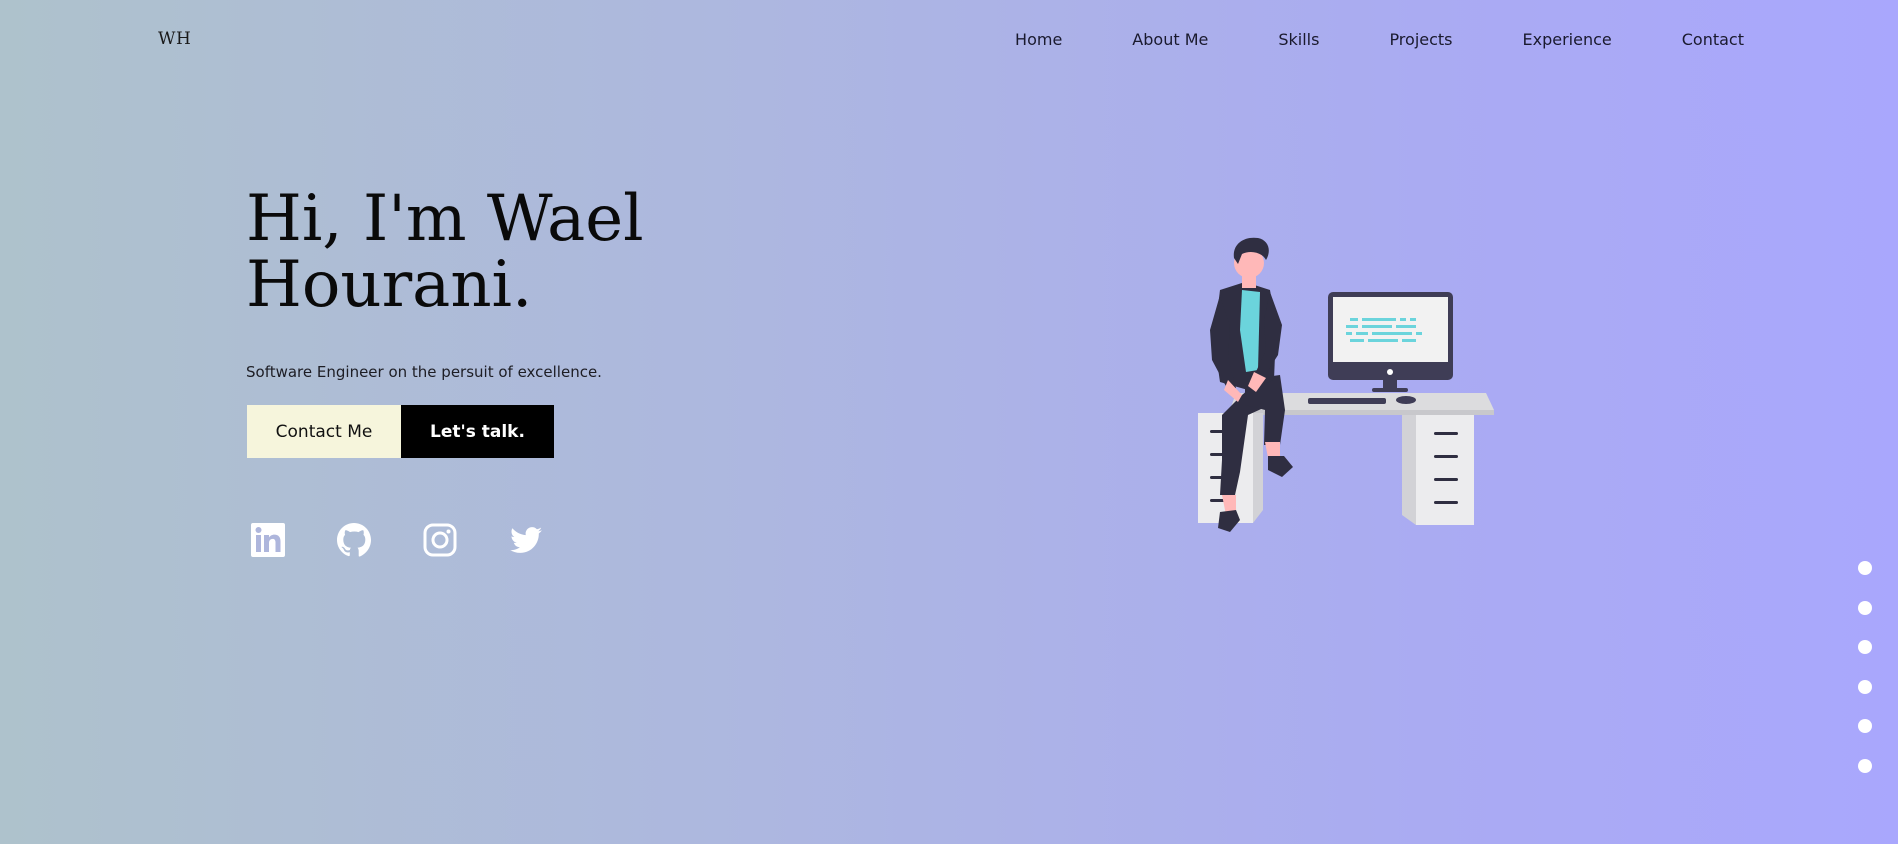 Image resolution: width=1898 pixels, height=844 pixels. What do you see at coordinates (1406, 400) in the screenshot?
I see `mouse` at bounding box center [1406, 400].